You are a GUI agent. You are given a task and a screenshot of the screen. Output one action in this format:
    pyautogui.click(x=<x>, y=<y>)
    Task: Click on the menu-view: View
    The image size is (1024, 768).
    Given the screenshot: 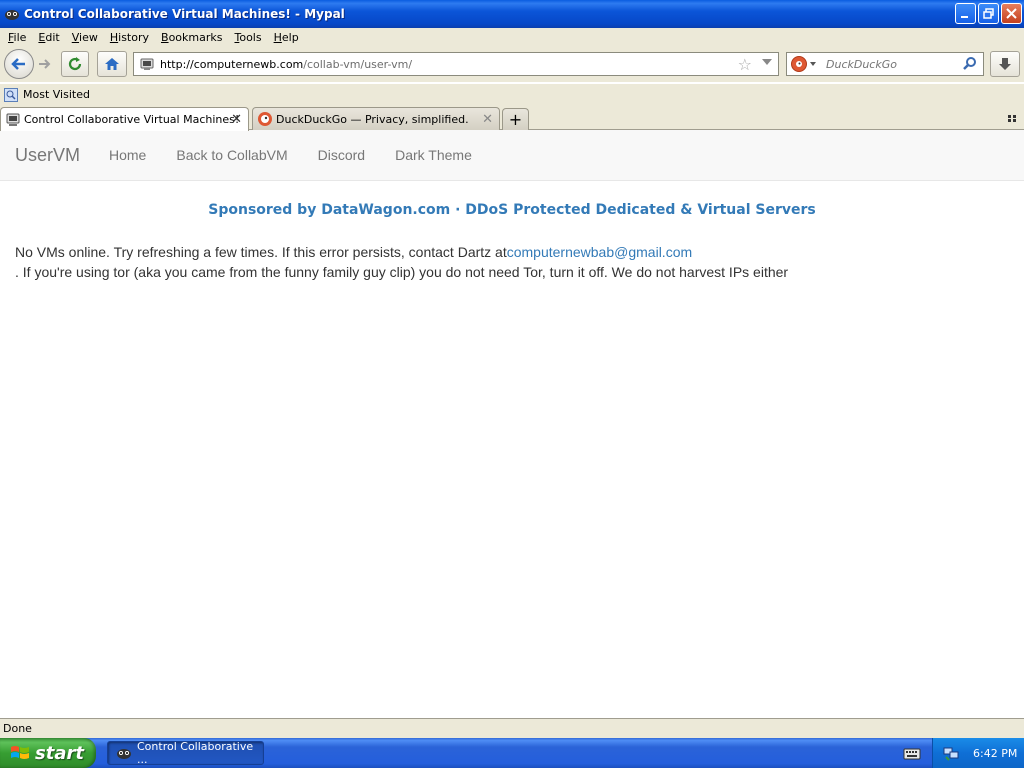 What is the action you would take?
    pyautogui.click(x=85, y=37)
    